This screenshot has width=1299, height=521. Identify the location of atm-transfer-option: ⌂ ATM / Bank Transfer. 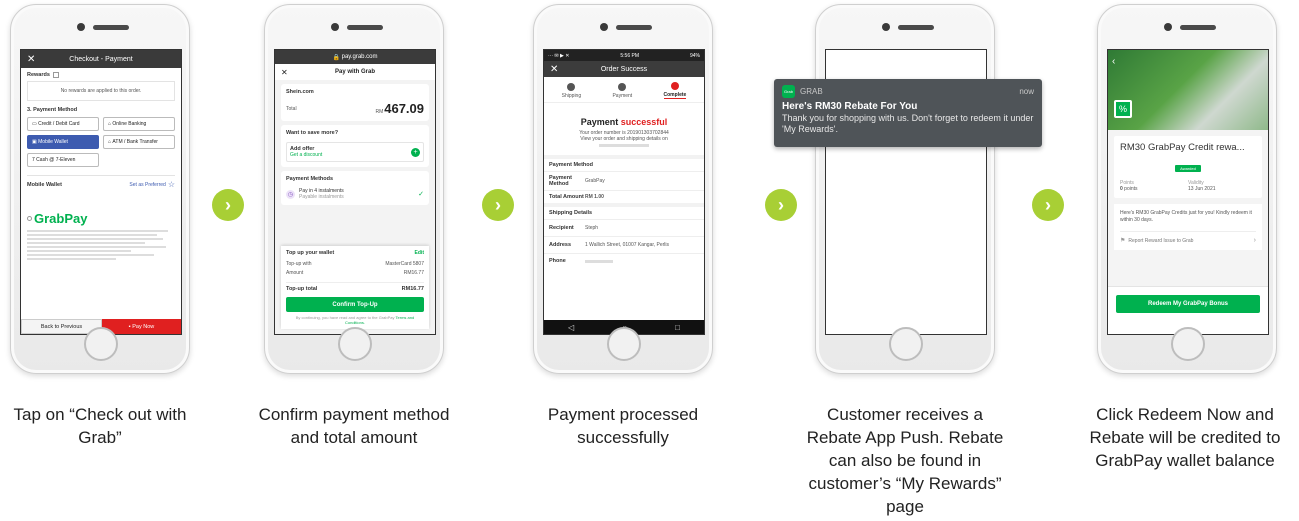
(139, 142).